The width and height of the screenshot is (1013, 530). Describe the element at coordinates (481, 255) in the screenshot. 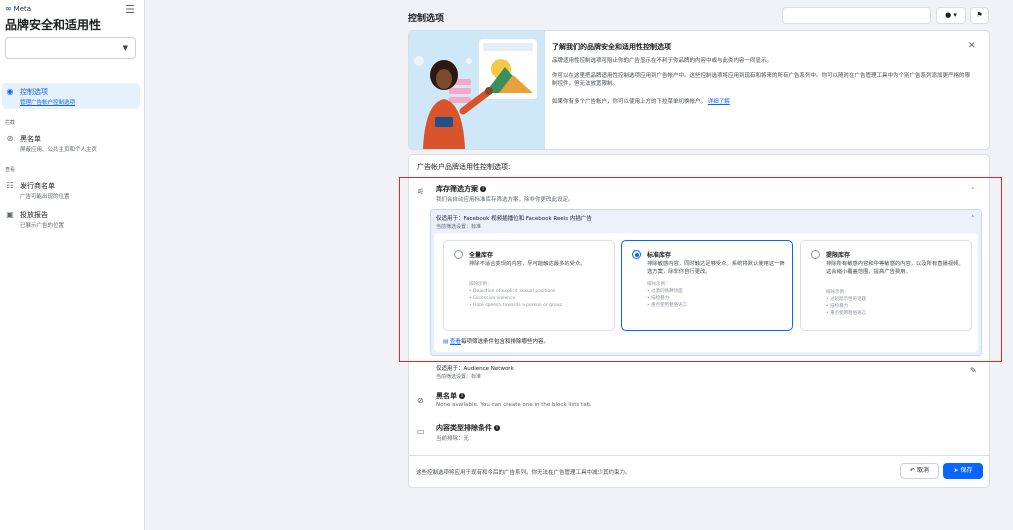

I see `option-title: 全量库存` at that location.